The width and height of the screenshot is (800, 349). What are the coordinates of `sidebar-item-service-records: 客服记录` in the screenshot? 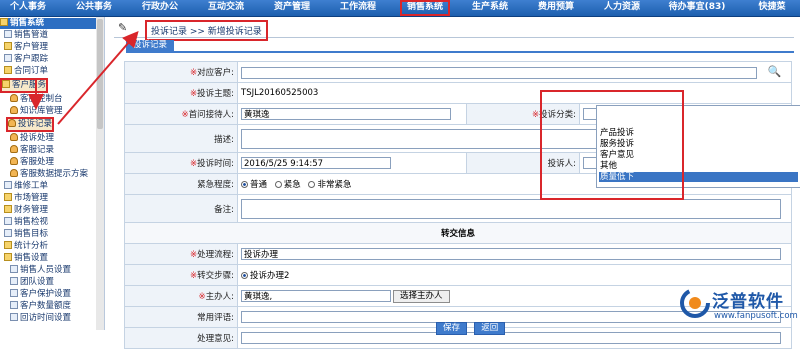 It's located at (32, 150).